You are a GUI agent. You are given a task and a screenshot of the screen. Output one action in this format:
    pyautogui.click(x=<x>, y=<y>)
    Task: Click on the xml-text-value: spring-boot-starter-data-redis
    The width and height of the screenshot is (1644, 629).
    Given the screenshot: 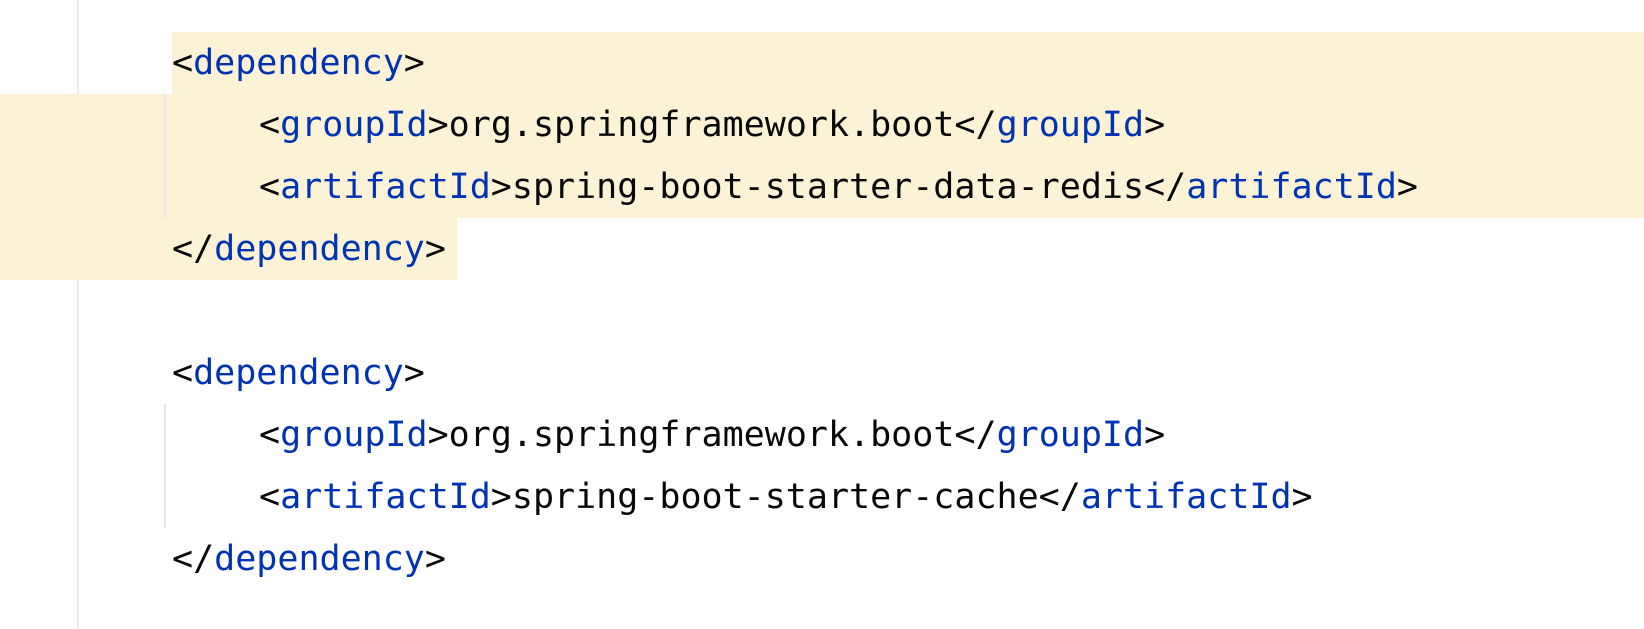 What is the action you would take?
    pyautogui.click(x=828, y=187)
    